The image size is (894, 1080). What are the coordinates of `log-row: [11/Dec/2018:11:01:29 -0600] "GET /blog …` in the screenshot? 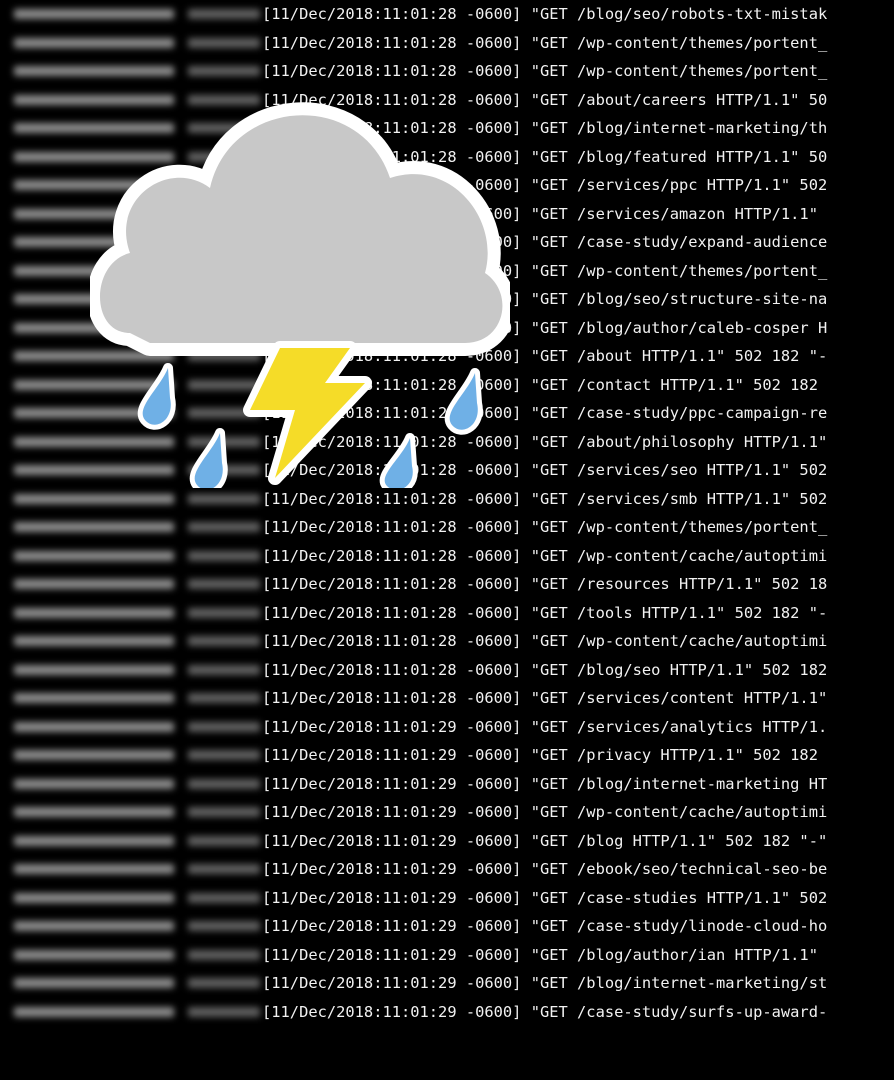 It's located at (447, 841).